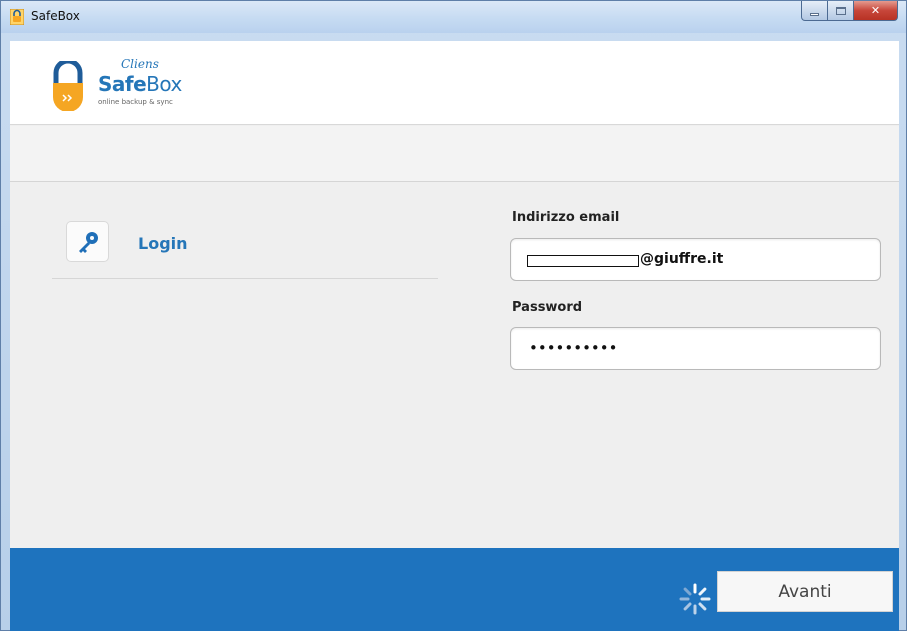 The height and width of the screenshot is (631, 907). I want to click on window-controls: ✕, so click(849, 12).